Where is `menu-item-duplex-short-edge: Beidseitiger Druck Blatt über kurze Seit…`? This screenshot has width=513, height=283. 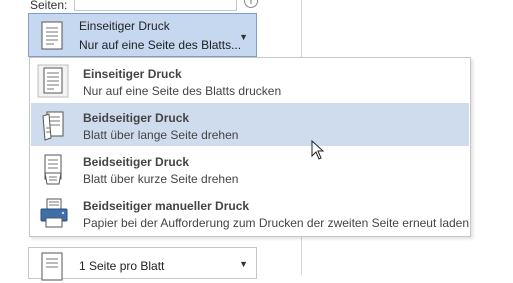 menu-item-duplex-short-edge: Beidseitiger Druck Blatt über kurze Seit… is located at coordinates (250, 168).